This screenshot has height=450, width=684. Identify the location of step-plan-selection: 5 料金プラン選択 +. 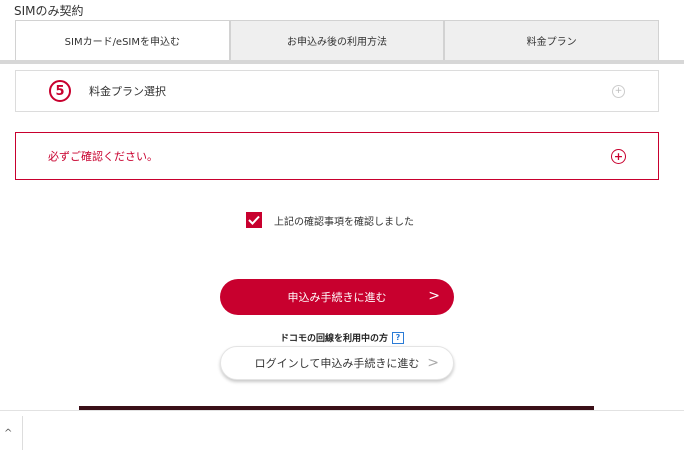
(337, 91).